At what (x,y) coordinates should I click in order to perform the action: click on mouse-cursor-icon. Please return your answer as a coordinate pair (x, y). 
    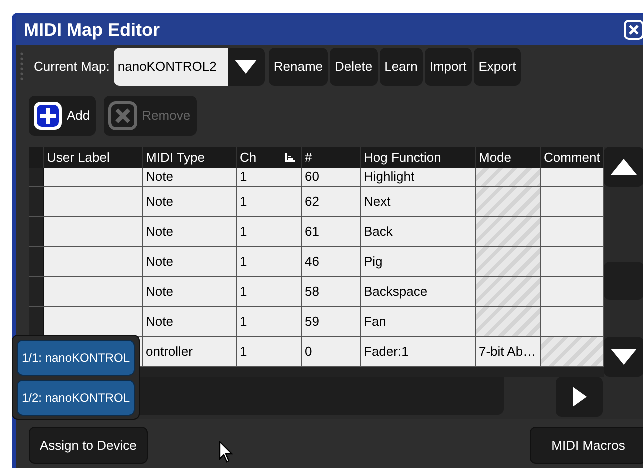
    Looking at the image, I should click on (226, 452).